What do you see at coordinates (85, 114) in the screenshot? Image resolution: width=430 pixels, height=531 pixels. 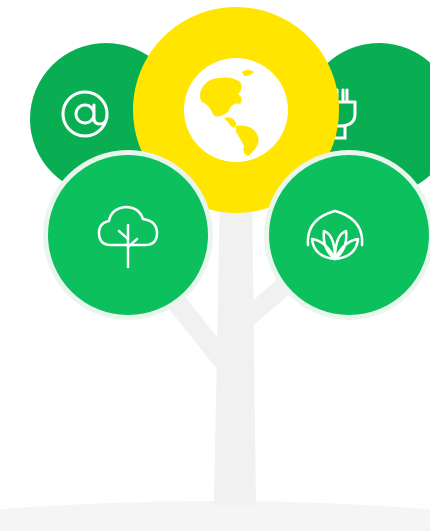 I see `at-sign-icon` at bounding box center [85, 114].